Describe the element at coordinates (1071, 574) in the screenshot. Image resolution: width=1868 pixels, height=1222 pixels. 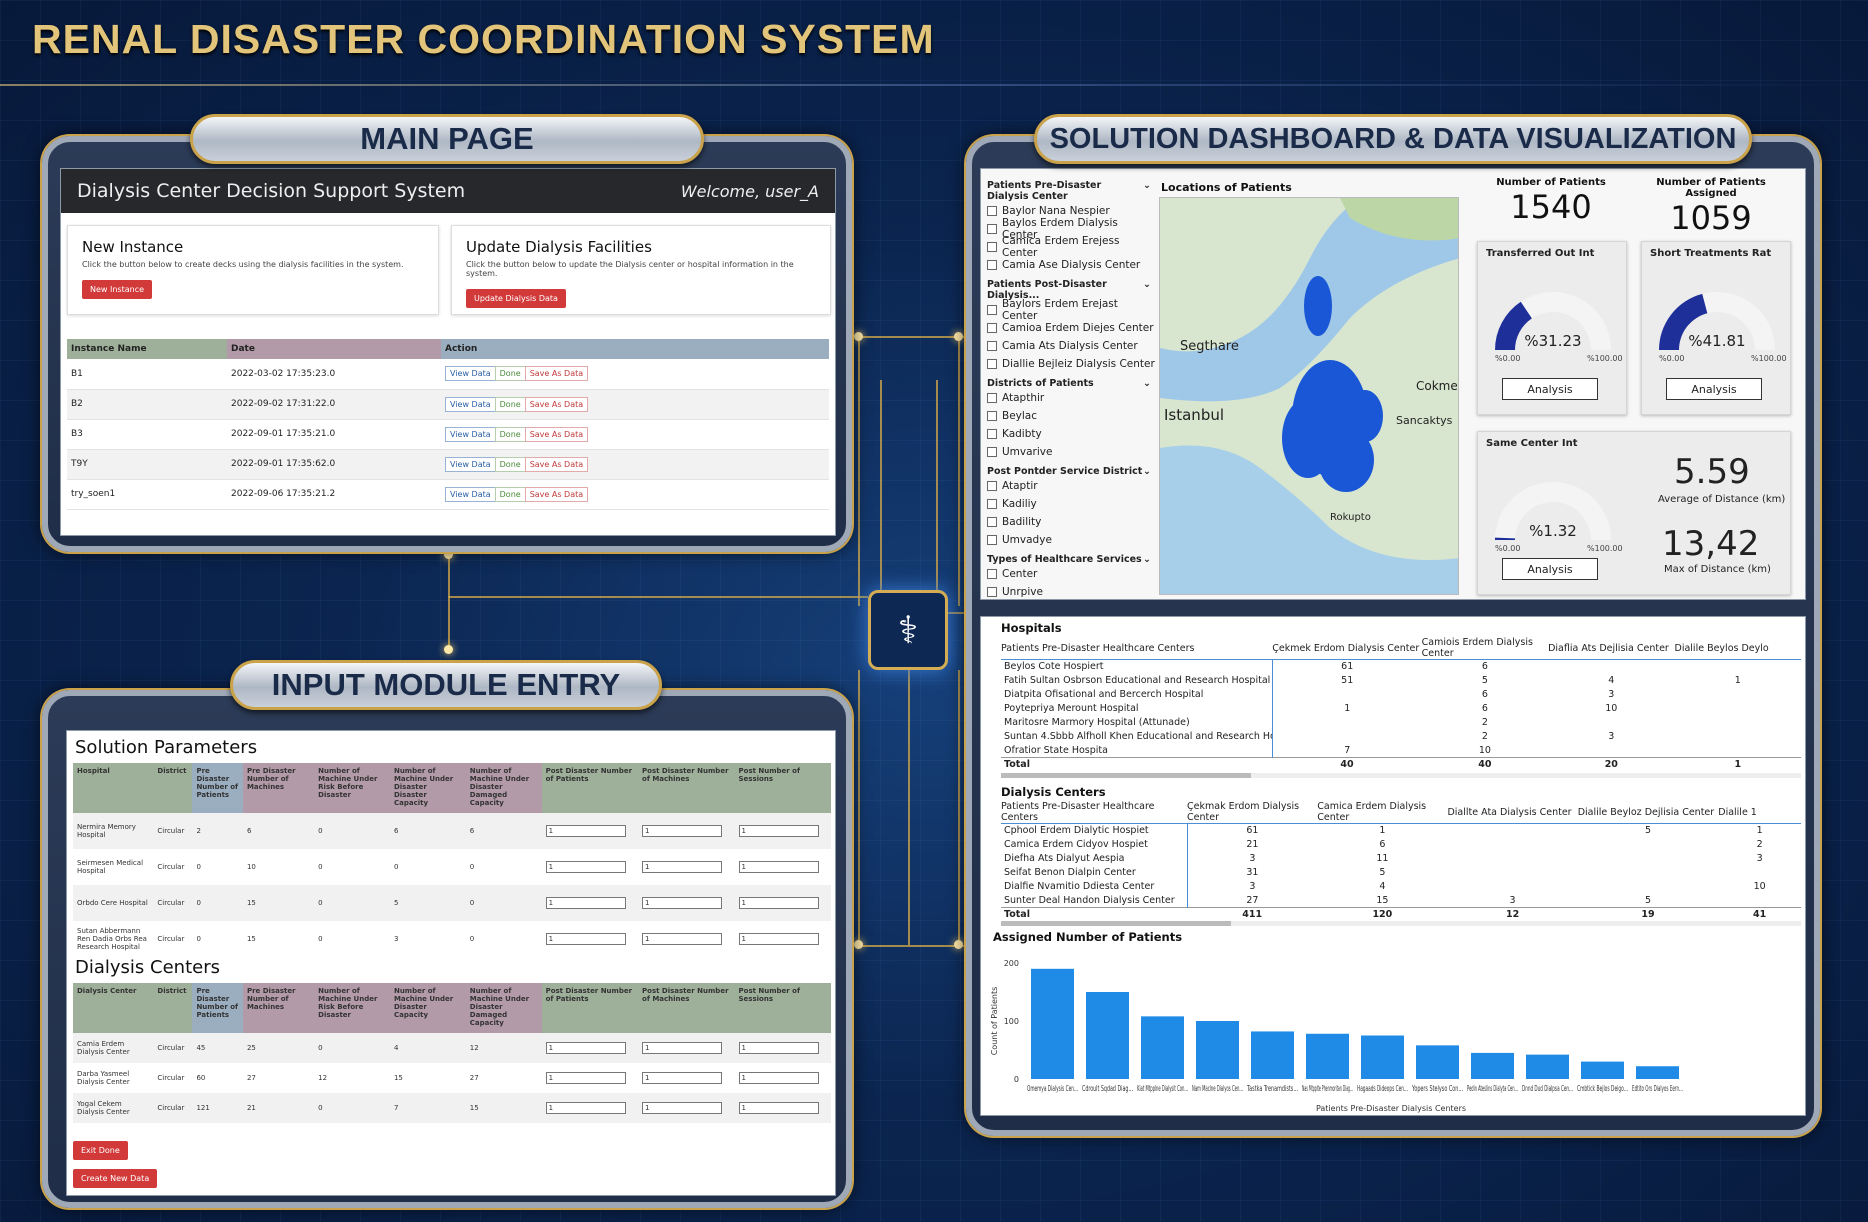
I see `filter-option: Center` at that location.